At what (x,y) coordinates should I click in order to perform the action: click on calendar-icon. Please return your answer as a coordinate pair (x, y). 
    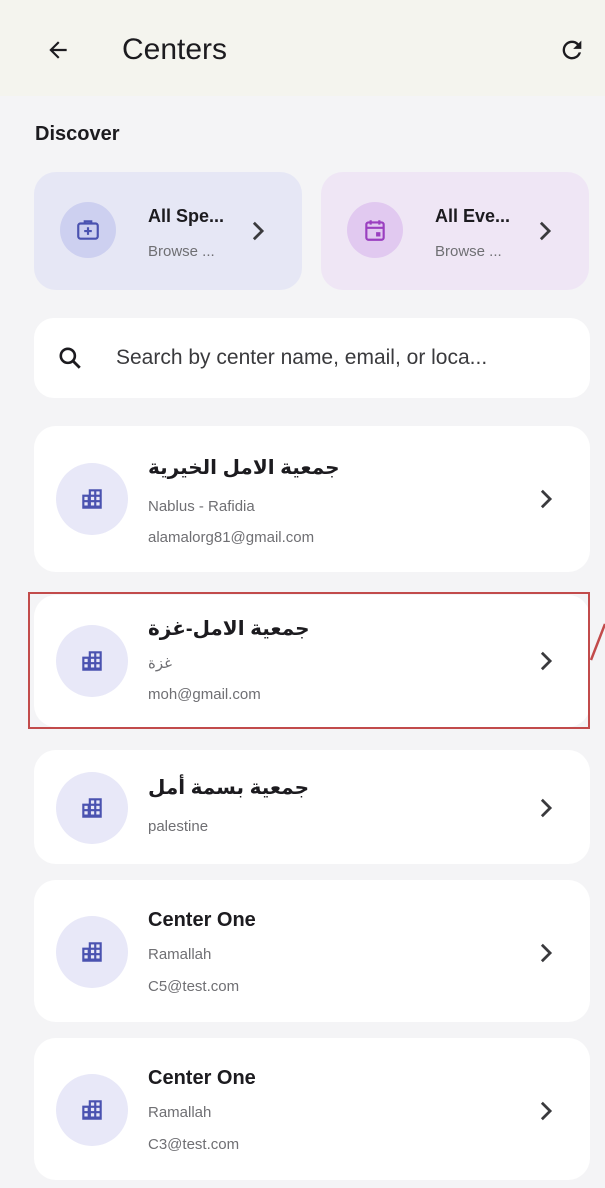
    Looking at the image, I should click on (375, 230).